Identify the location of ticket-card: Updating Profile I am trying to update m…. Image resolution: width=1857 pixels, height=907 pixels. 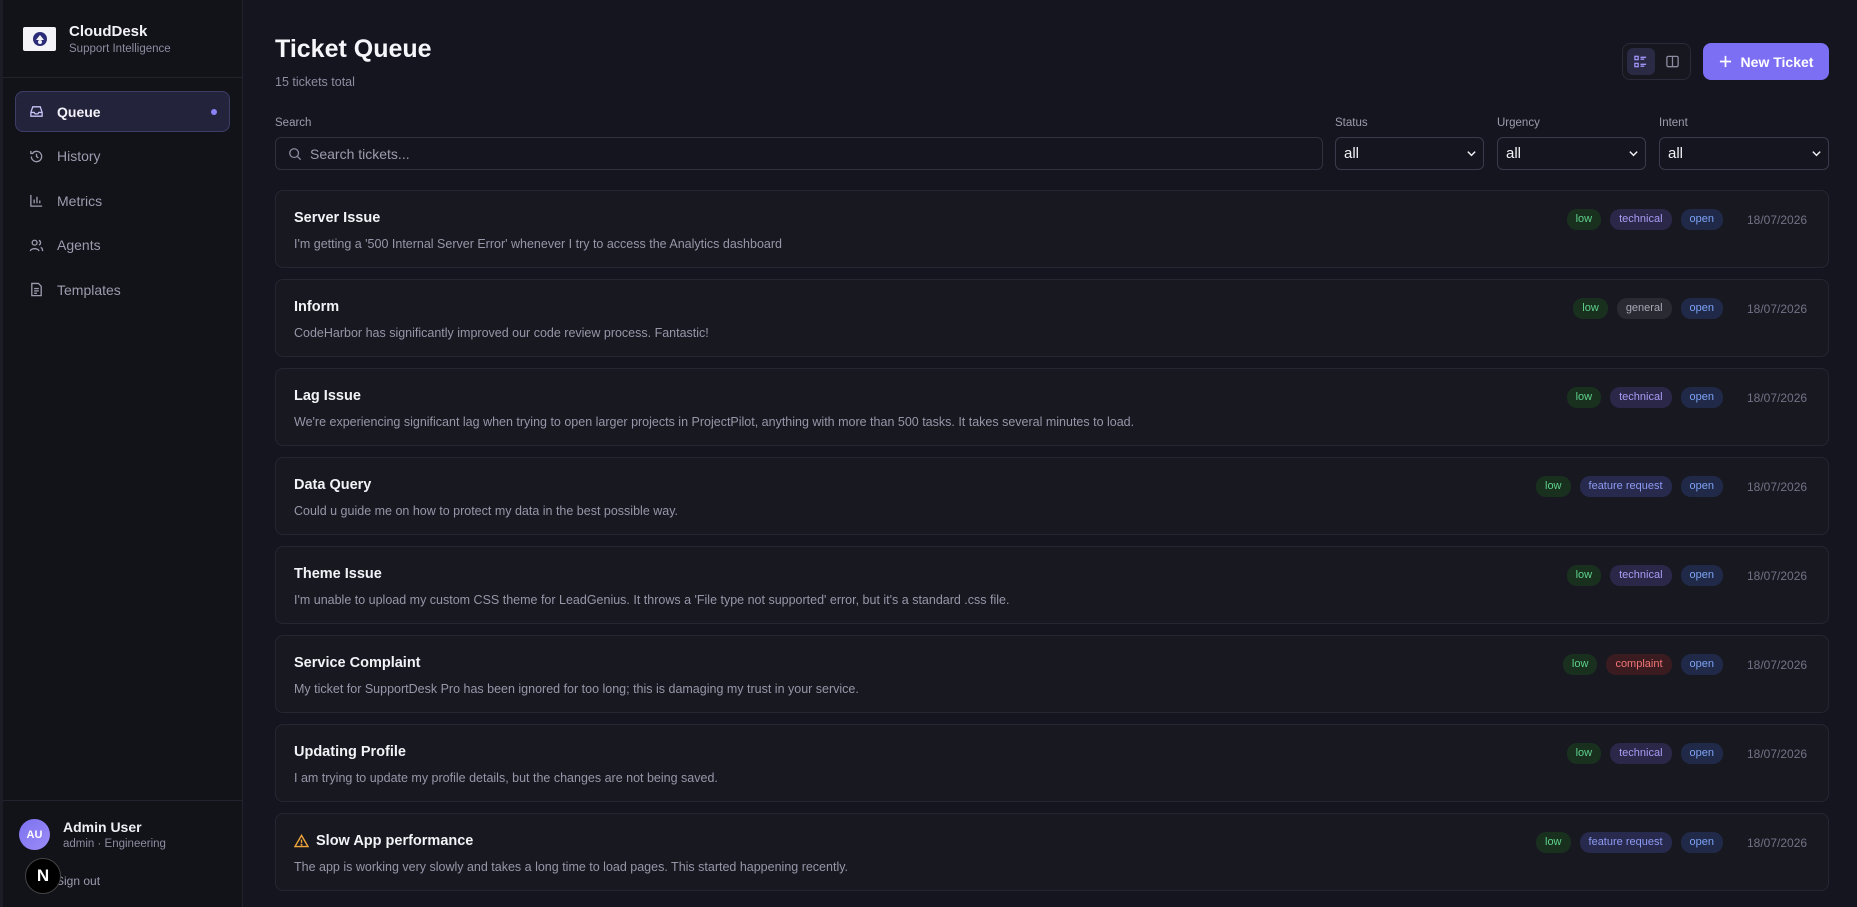
(1052, 763).